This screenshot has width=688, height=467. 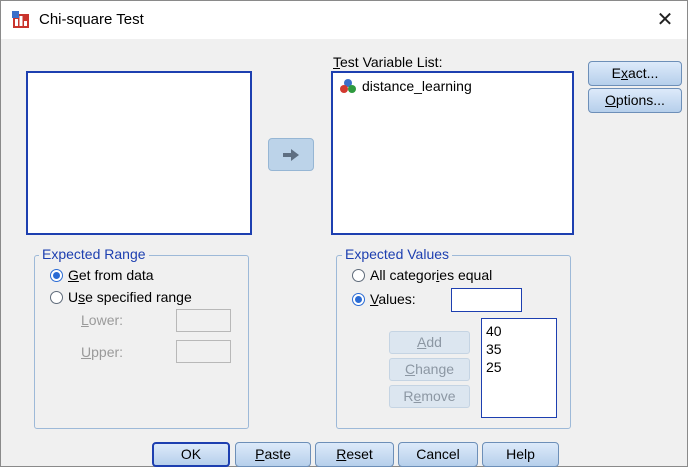 What do you see at coordinates (94, 254) in the screenshot?
I see `expected-range-legend: Expected Range` at bounding box center [94, 254].